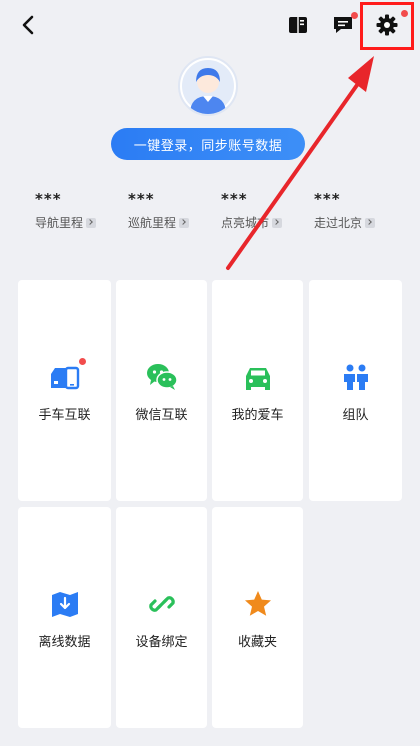  Describe the element at coordinates (338, 223) in the screenshot. I see `stat-label: 走过北京` at that location.